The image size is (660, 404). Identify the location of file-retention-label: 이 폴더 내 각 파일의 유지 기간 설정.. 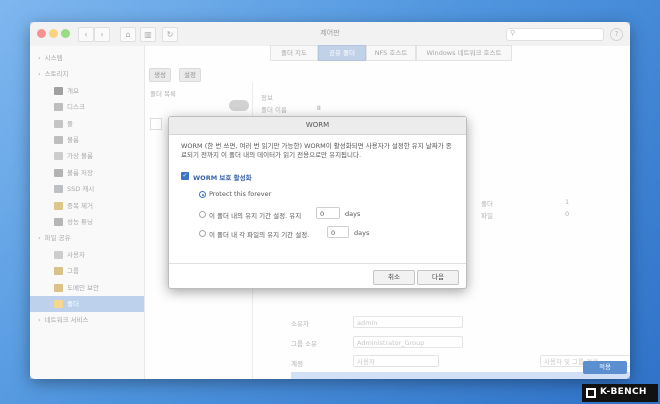
(259, 235).